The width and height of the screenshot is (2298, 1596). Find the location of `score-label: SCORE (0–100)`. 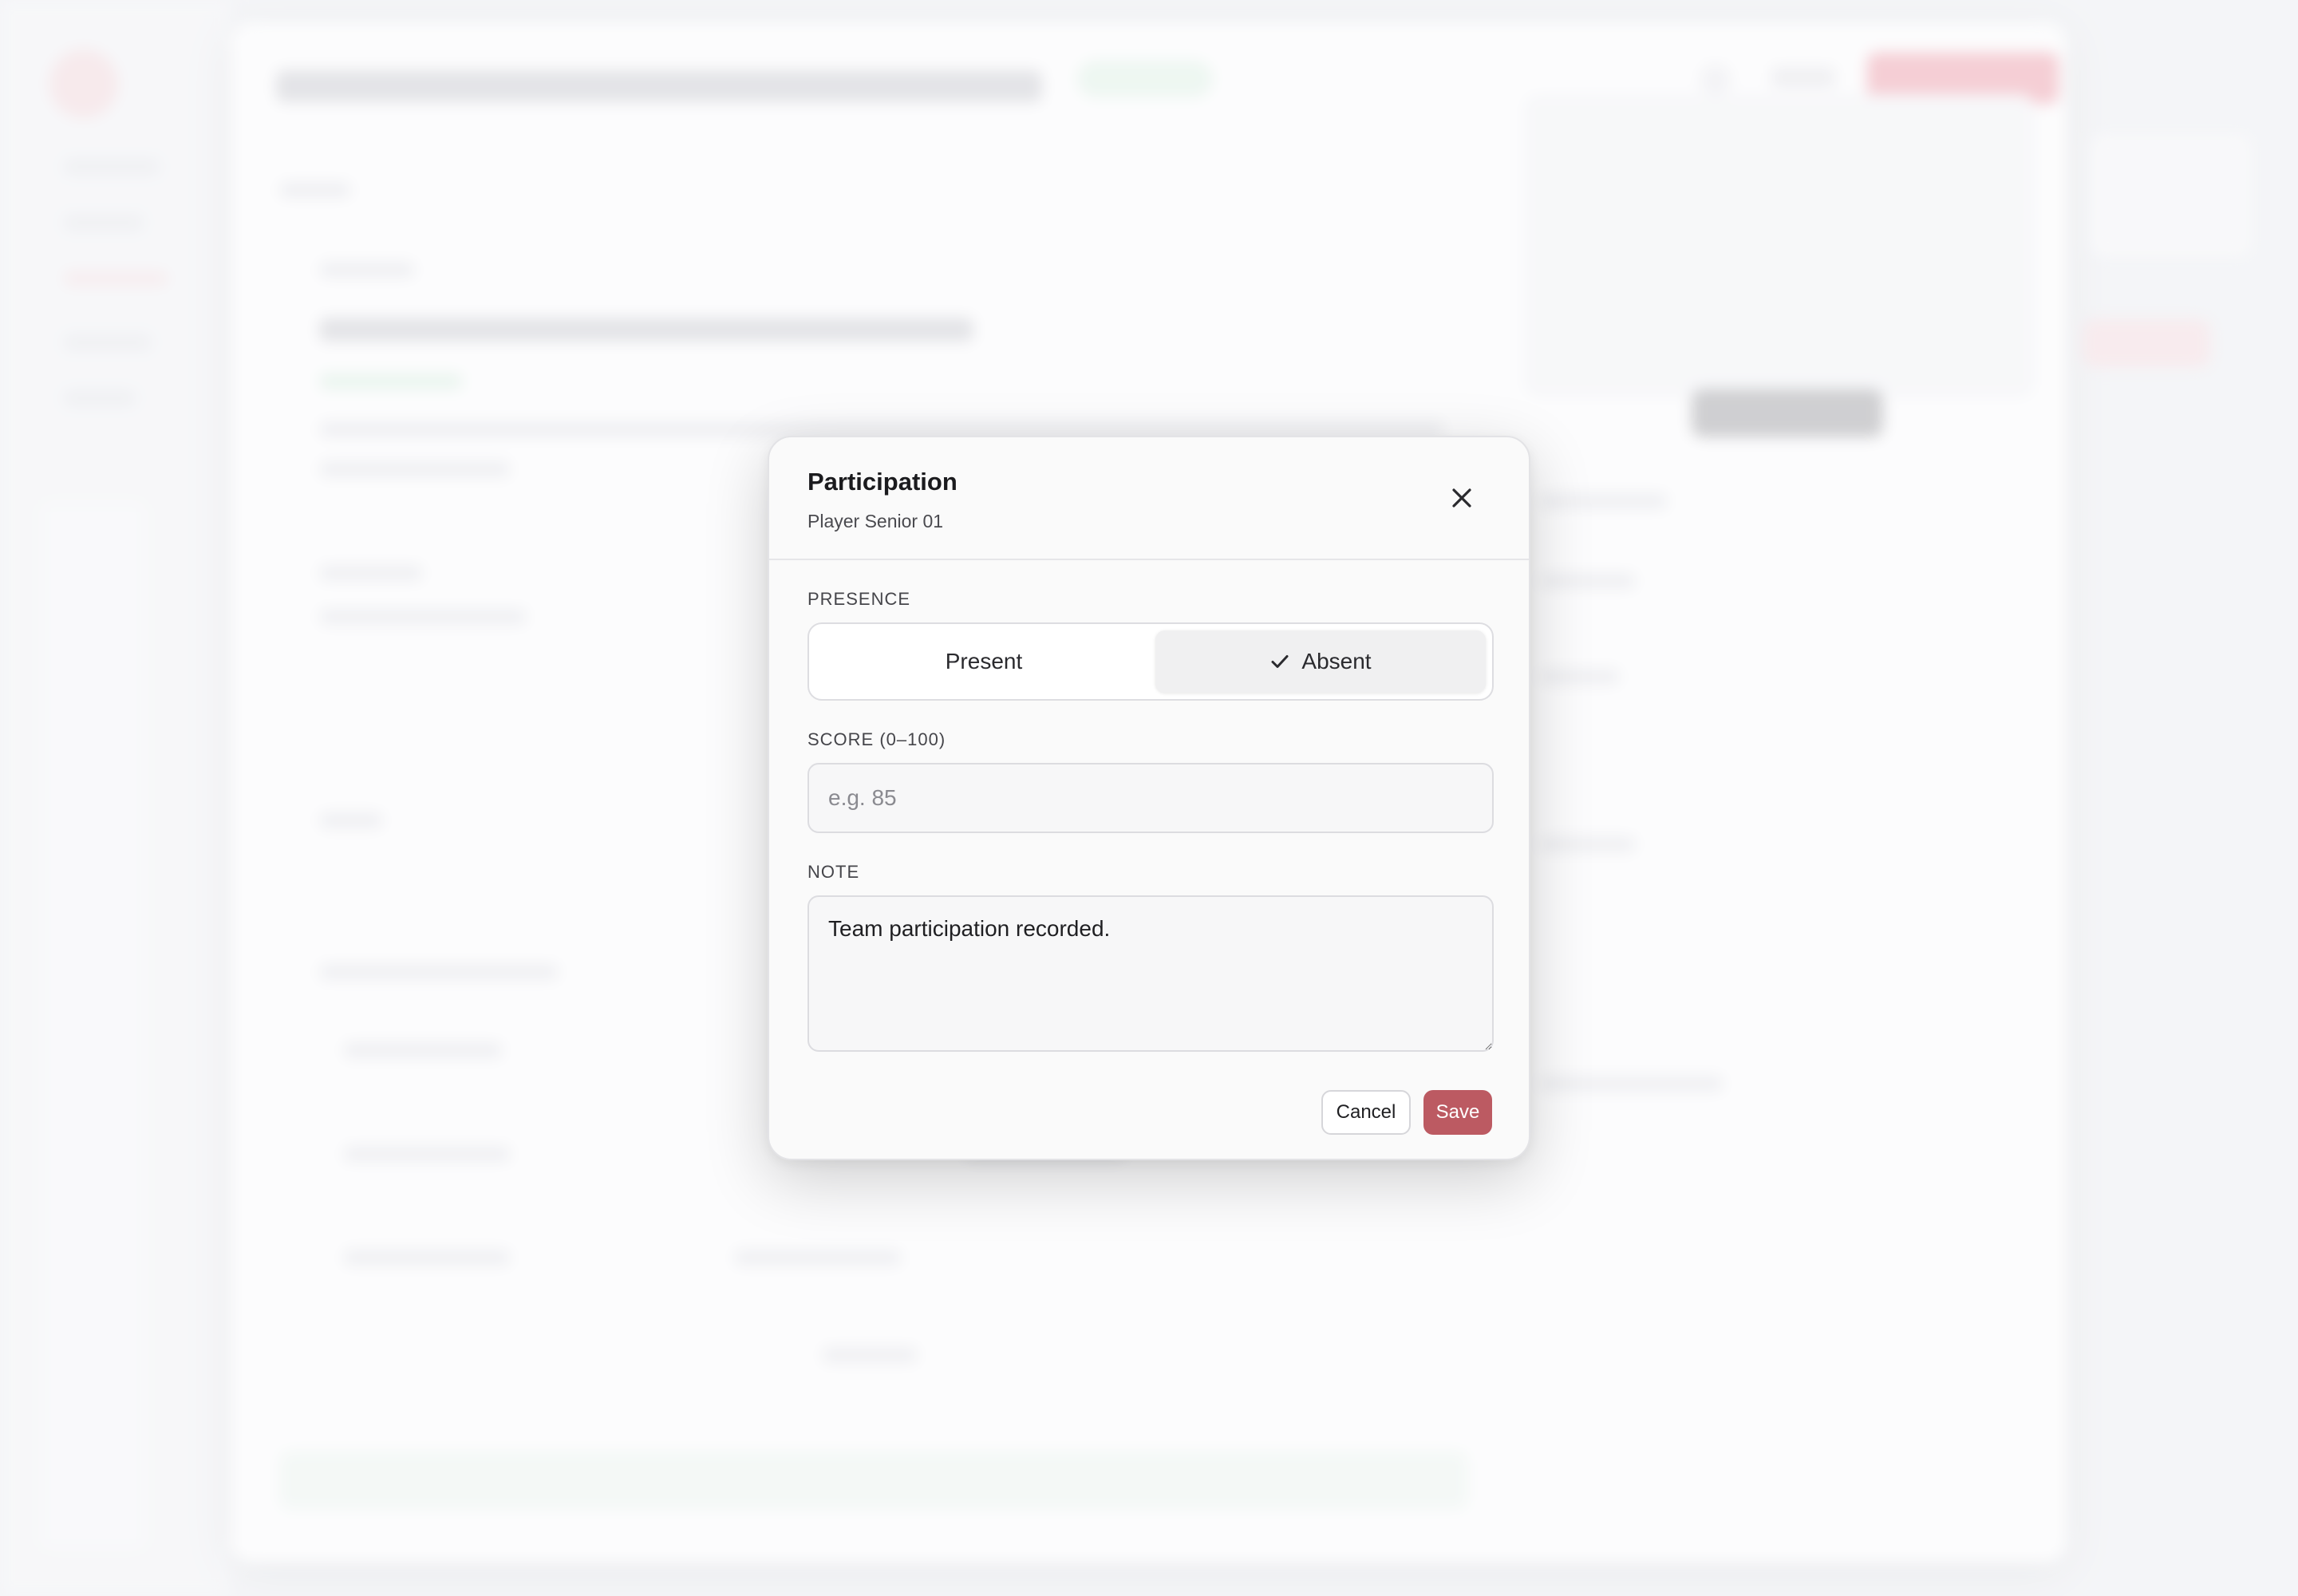

score-label: SCORE (0–100) is located at coordinates (877, 739).